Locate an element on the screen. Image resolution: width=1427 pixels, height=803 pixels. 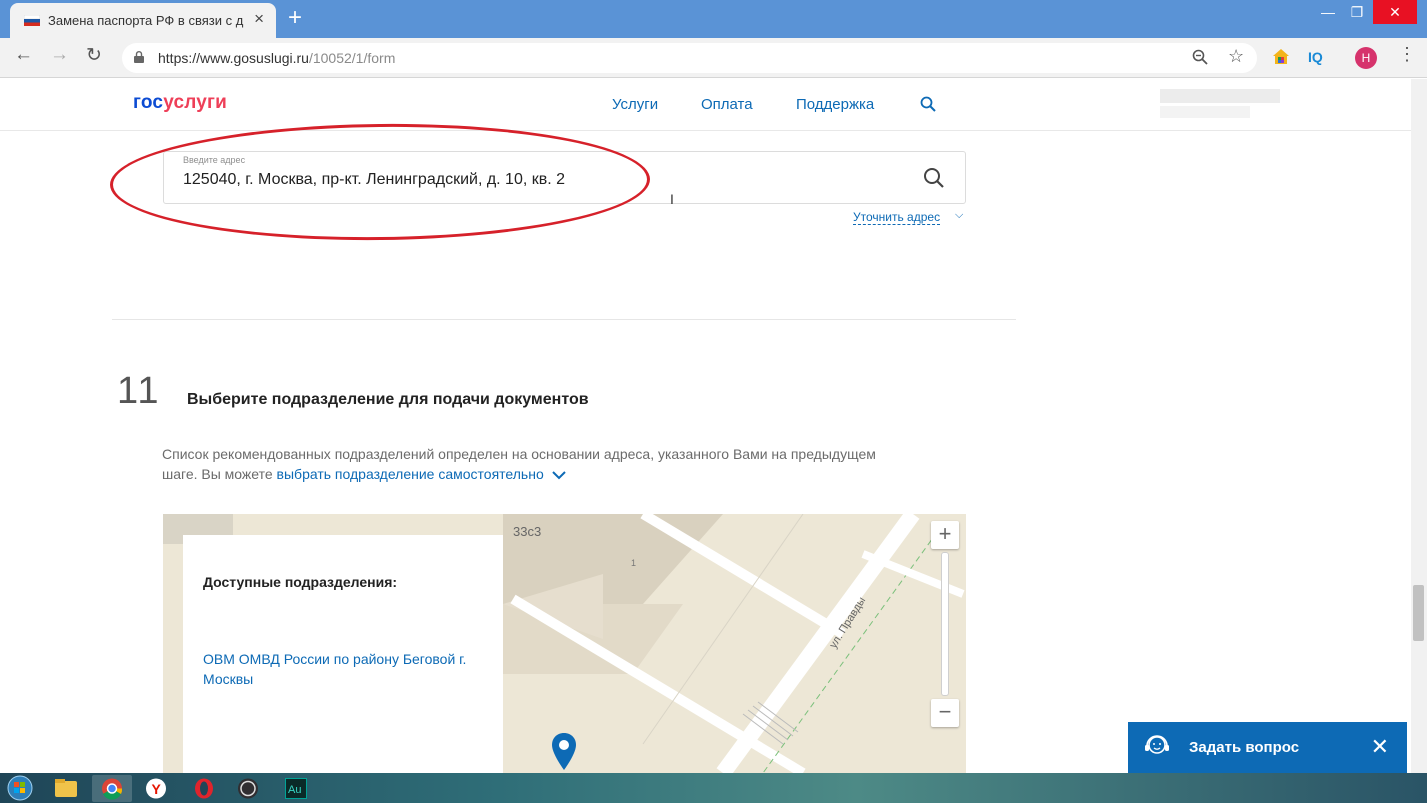
search-icon is located at coordinates (928, 104).